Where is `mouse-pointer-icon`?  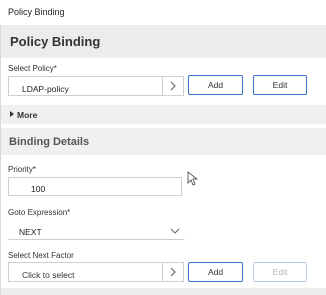 mouse-pointer-icon is located at coordinates (193, 178).